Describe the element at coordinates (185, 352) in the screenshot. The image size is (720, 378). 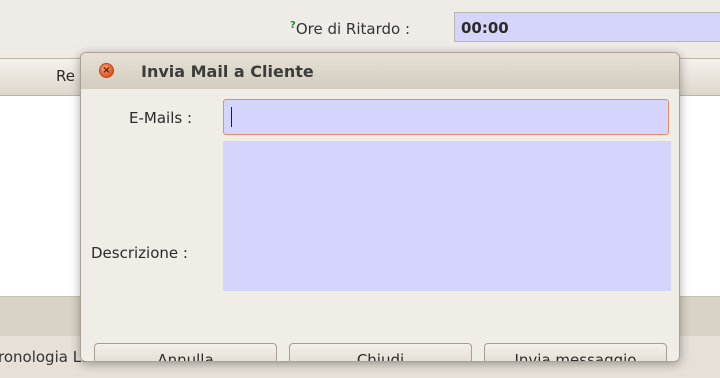
I see `cancel-button: Annulla` at that location.